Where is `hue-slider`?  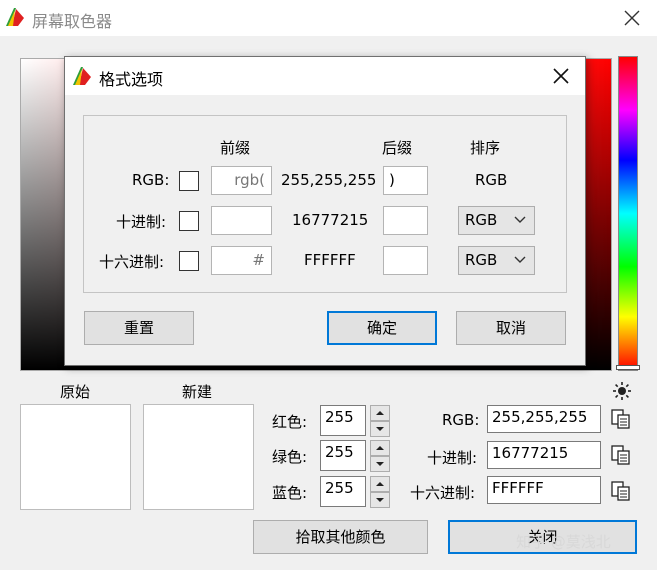 hue-slider is located at coordinates (628, 213).